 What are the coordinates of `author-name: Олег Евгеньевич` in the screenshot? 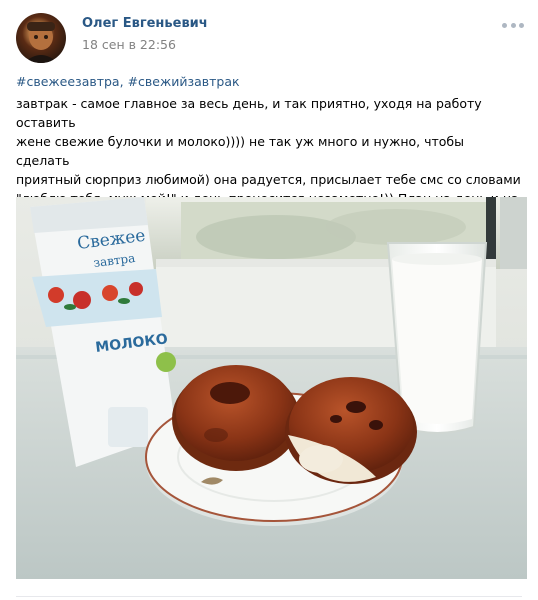 It's located at (145, 23).